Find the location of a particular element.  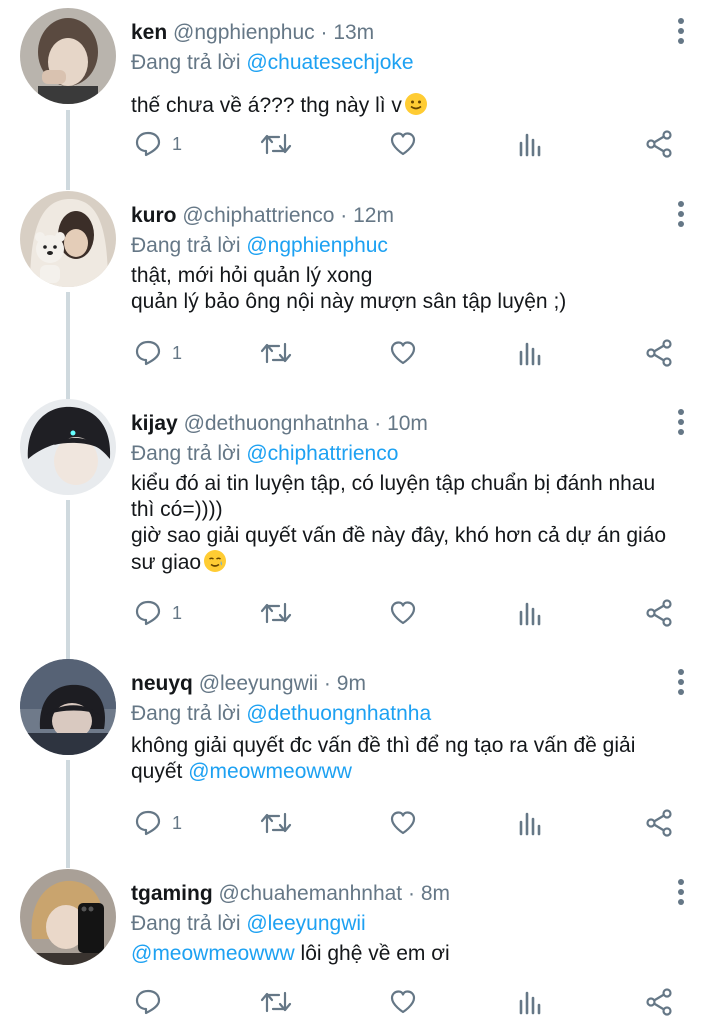

tweet-text-line: @meowmeowww lôi ghệ về em ơi is located at coordinates (290, 953).